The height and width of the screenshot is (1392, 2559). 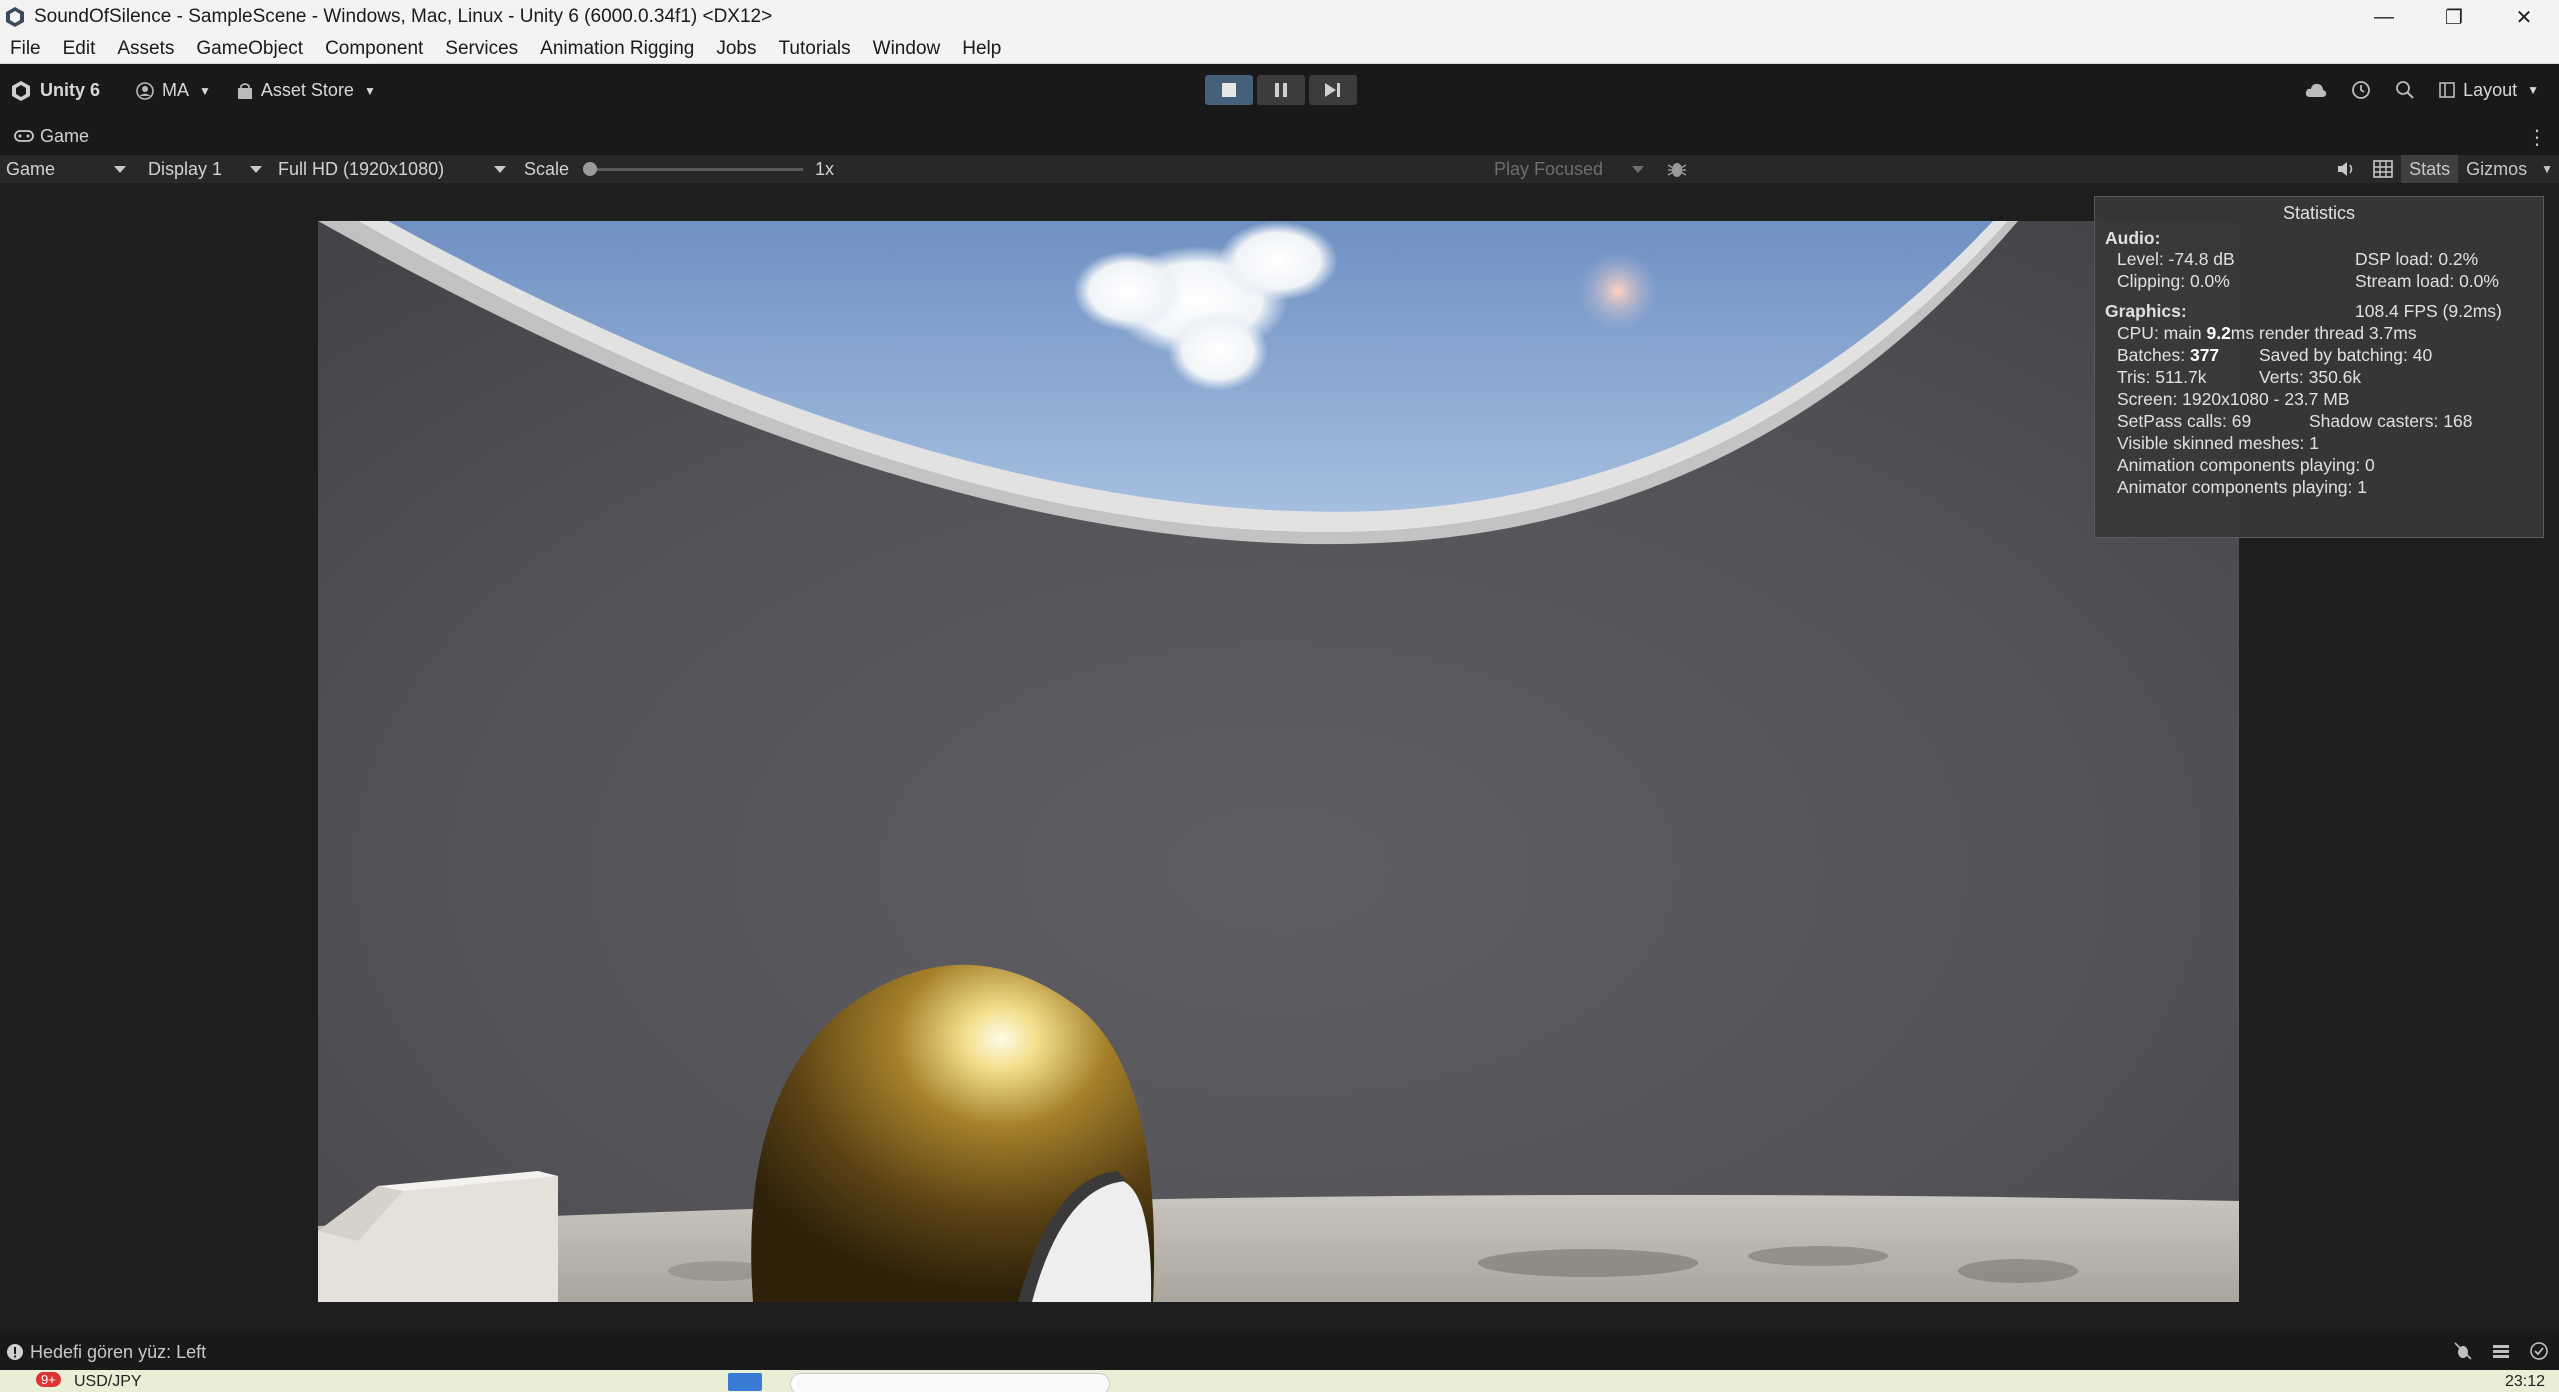 I want to click on verts-count: Verts: 350.6k, so click(x=2310, y=377).